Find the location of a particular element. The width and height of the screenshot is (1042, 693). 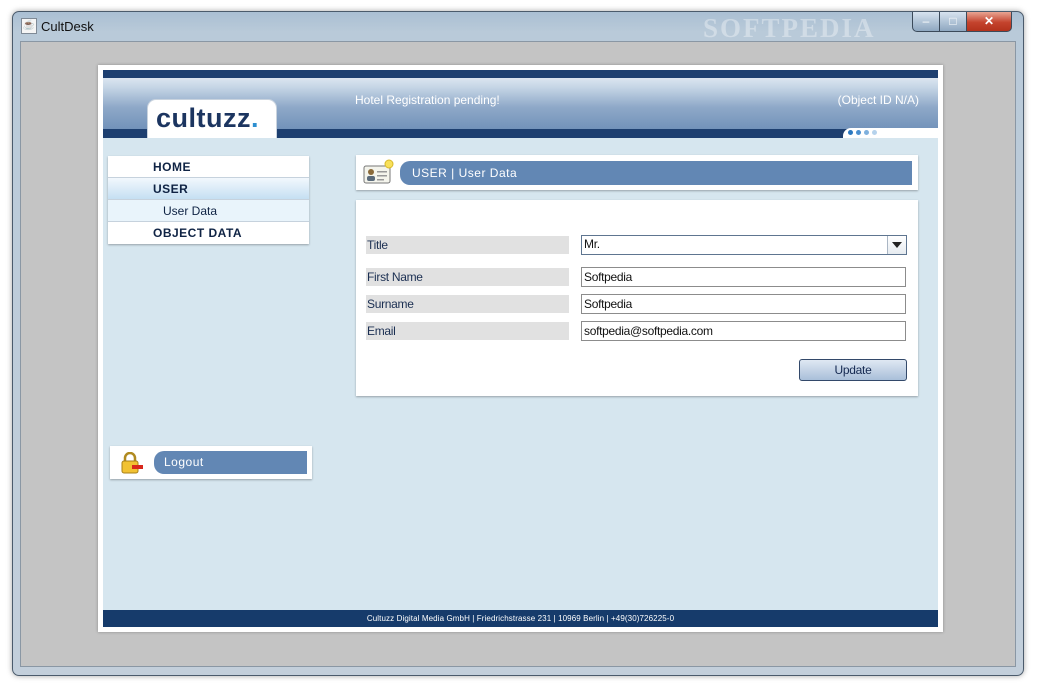

navigation-menu: HOME USER User Data OBJECT DATA is located at coordinates (208, 200).